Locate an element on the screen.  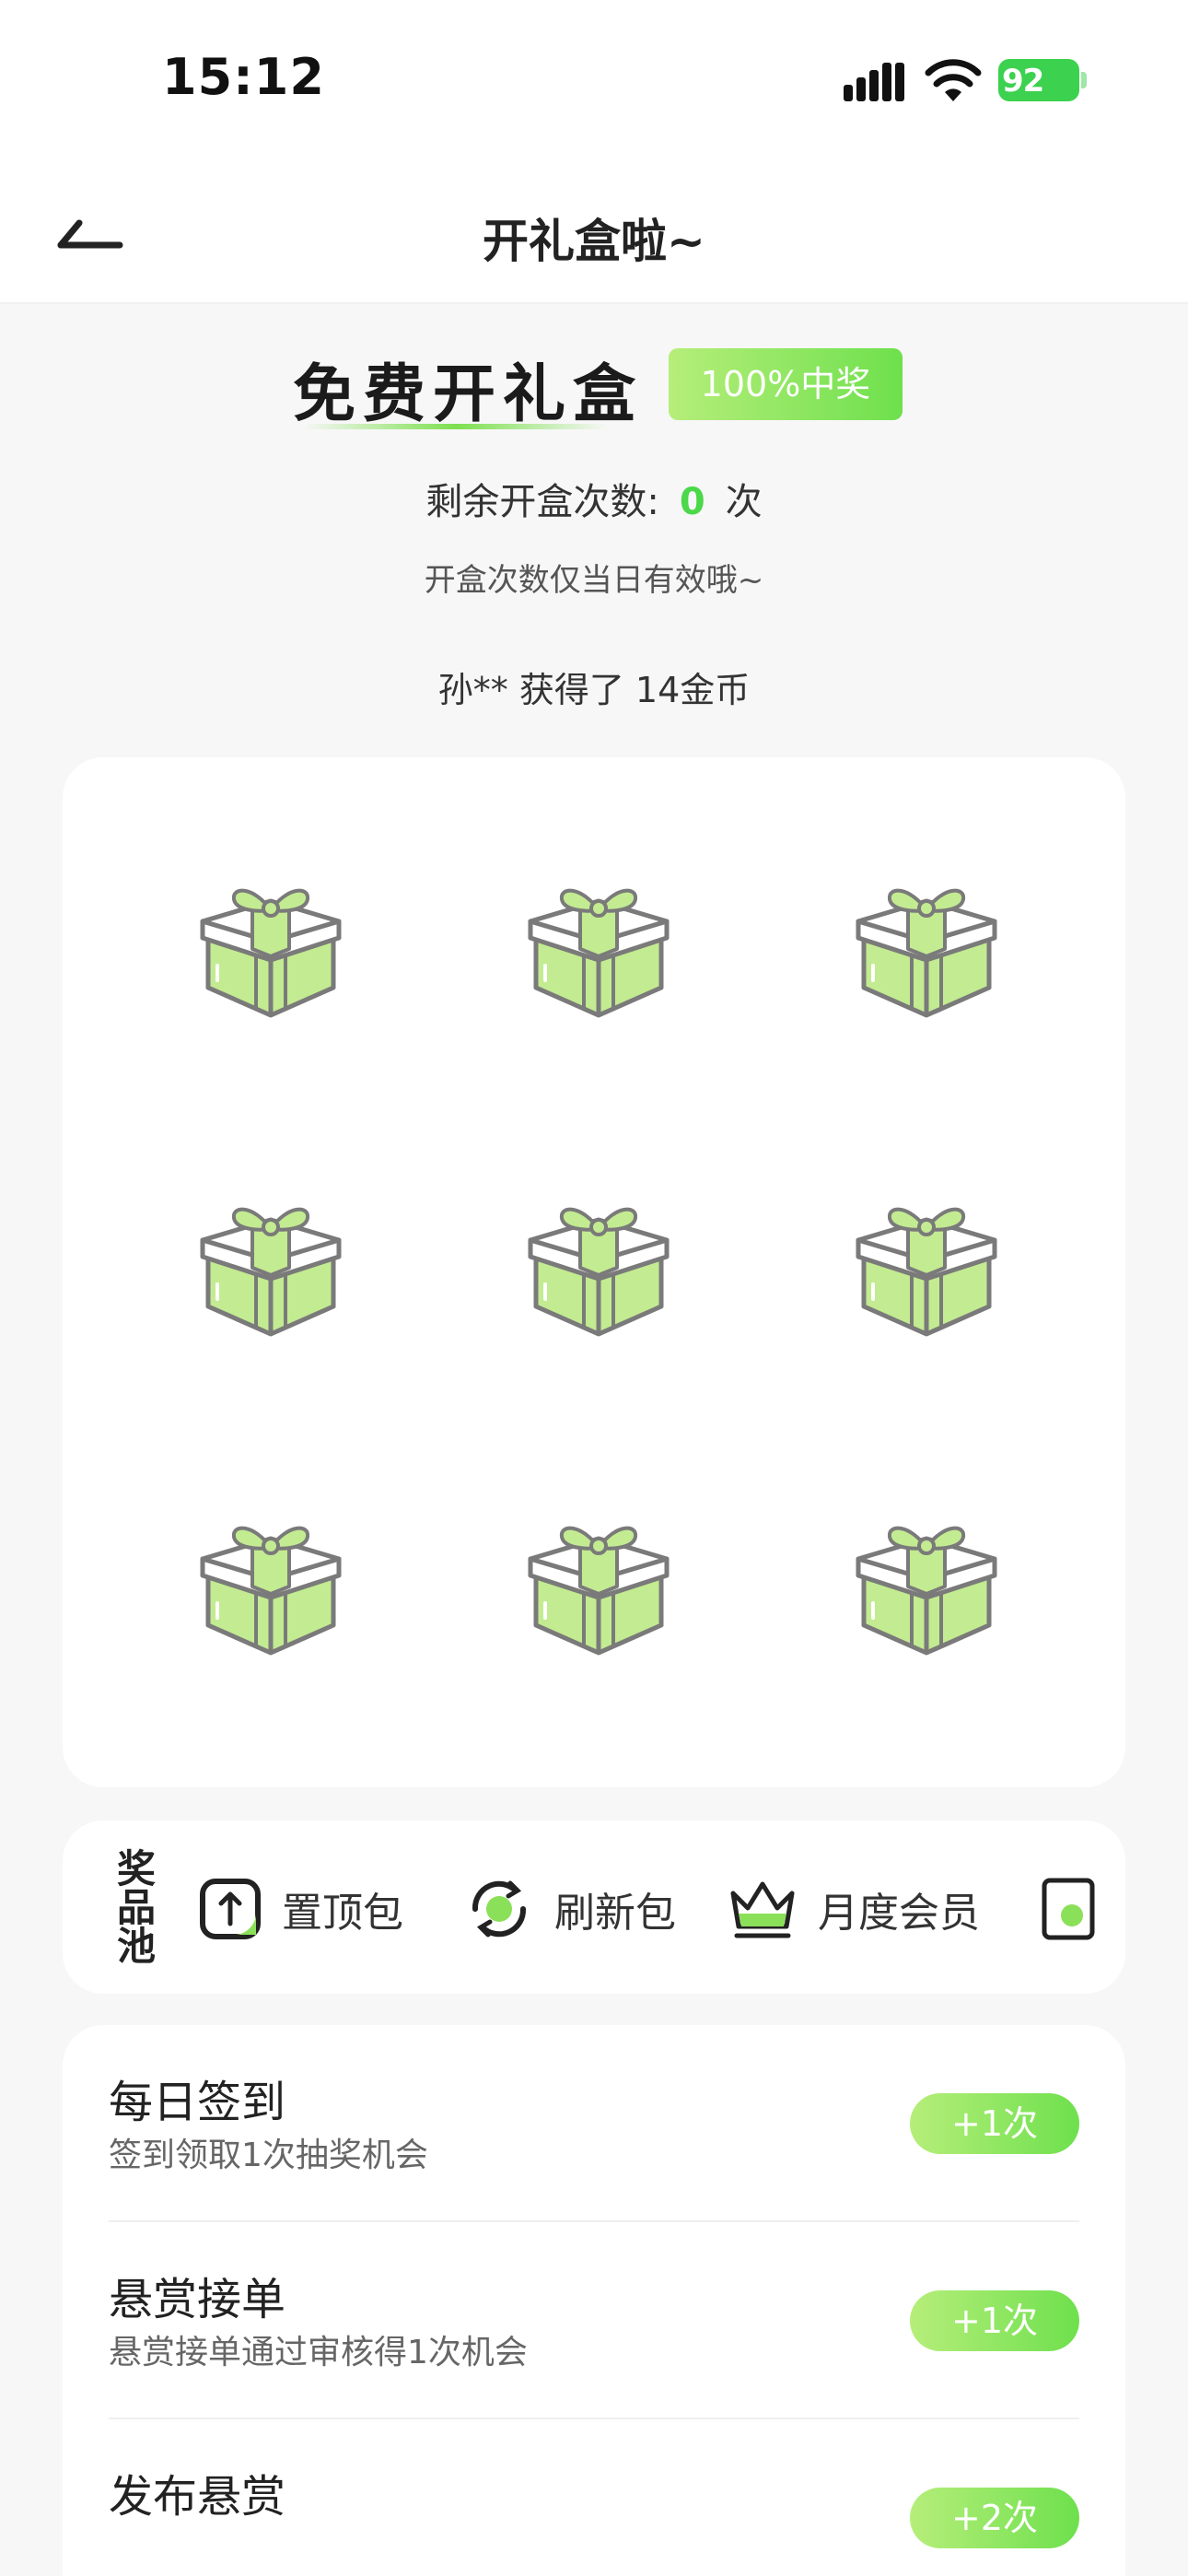
prize-pool-label: 奖品池 is located at coordinates (136, 1907).